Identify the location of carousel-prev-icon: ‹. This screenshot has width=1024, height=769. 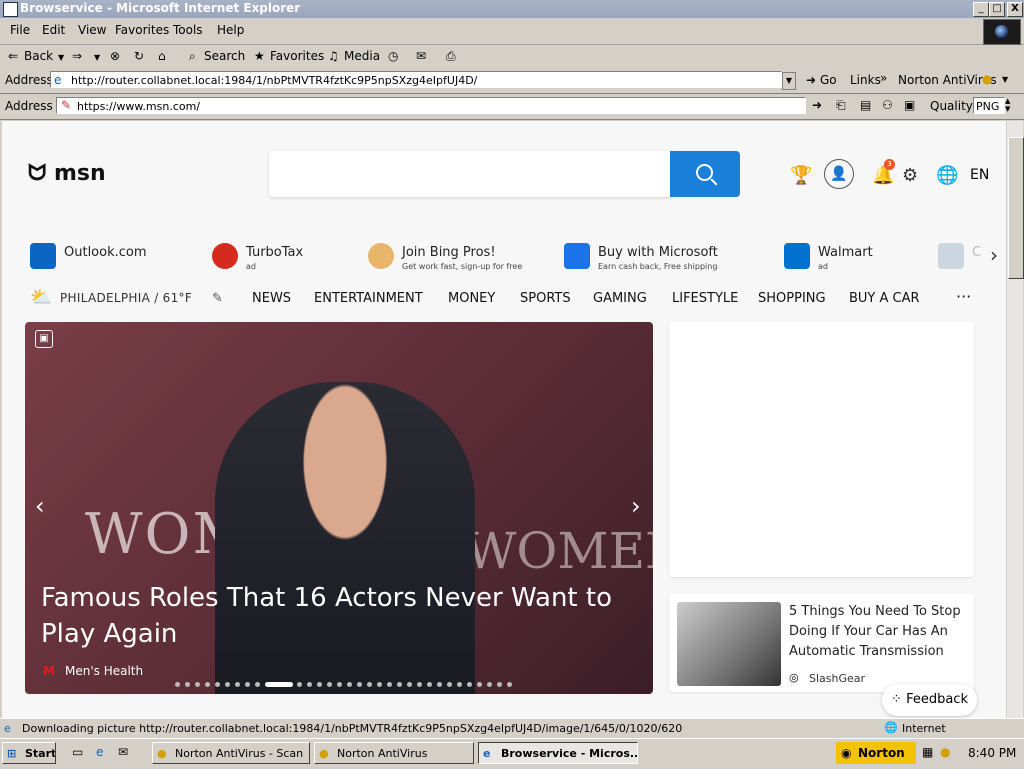
(40, 506).